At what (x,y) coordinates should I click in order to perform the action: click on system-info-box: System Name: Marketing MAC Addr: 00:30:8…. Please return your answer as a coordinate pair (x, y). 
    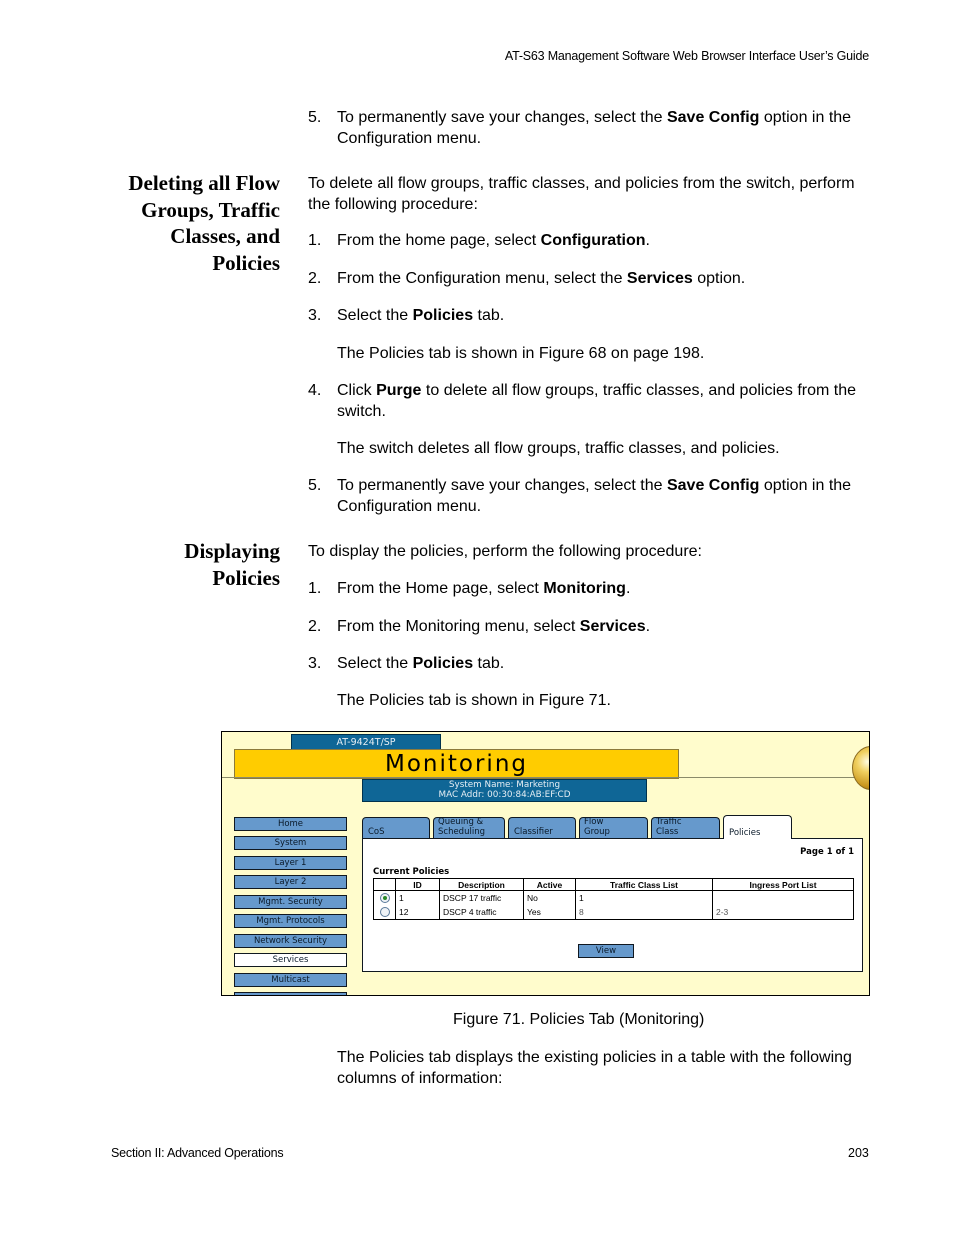
    Looking at the image, I should click on (504, 790).